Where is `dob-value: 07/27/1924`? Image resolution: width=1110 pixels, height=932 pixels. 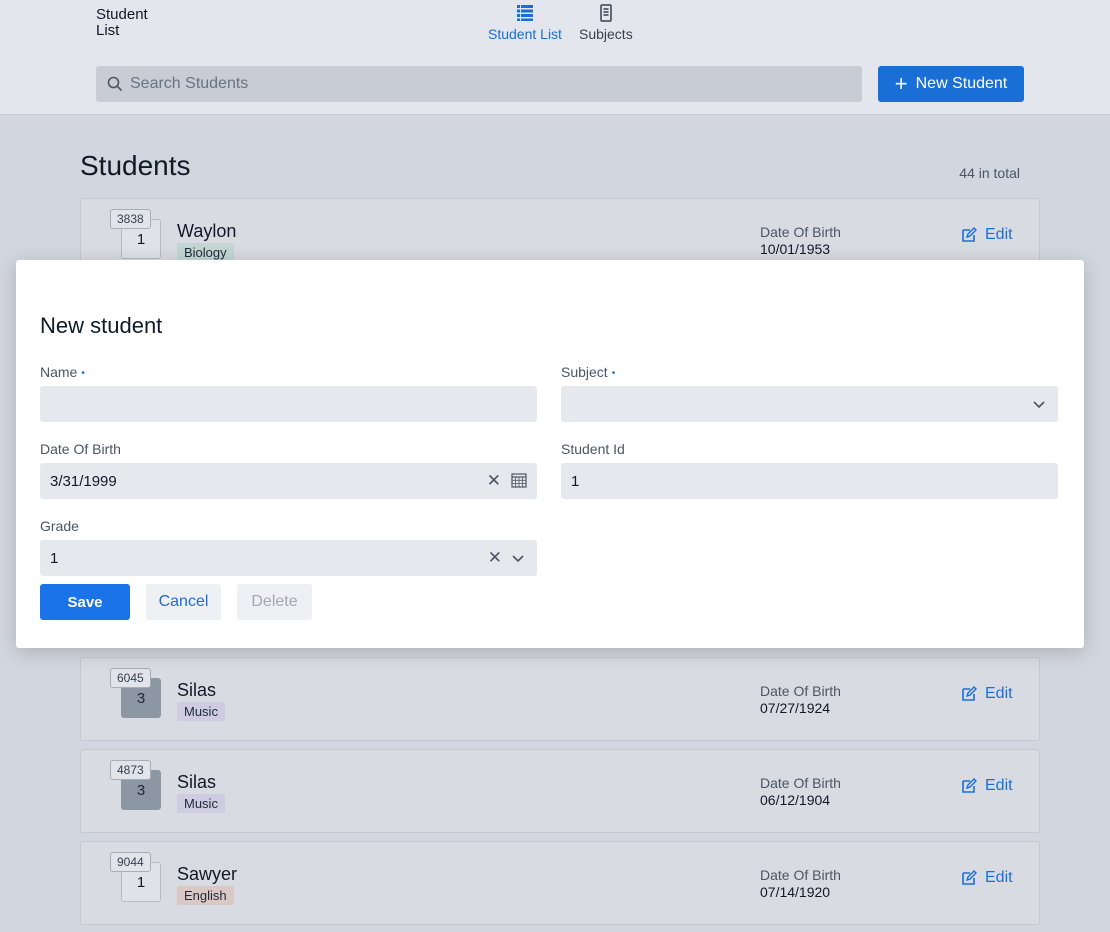
dob-value: 07/27/1924 is located at coordinates (795, 708).